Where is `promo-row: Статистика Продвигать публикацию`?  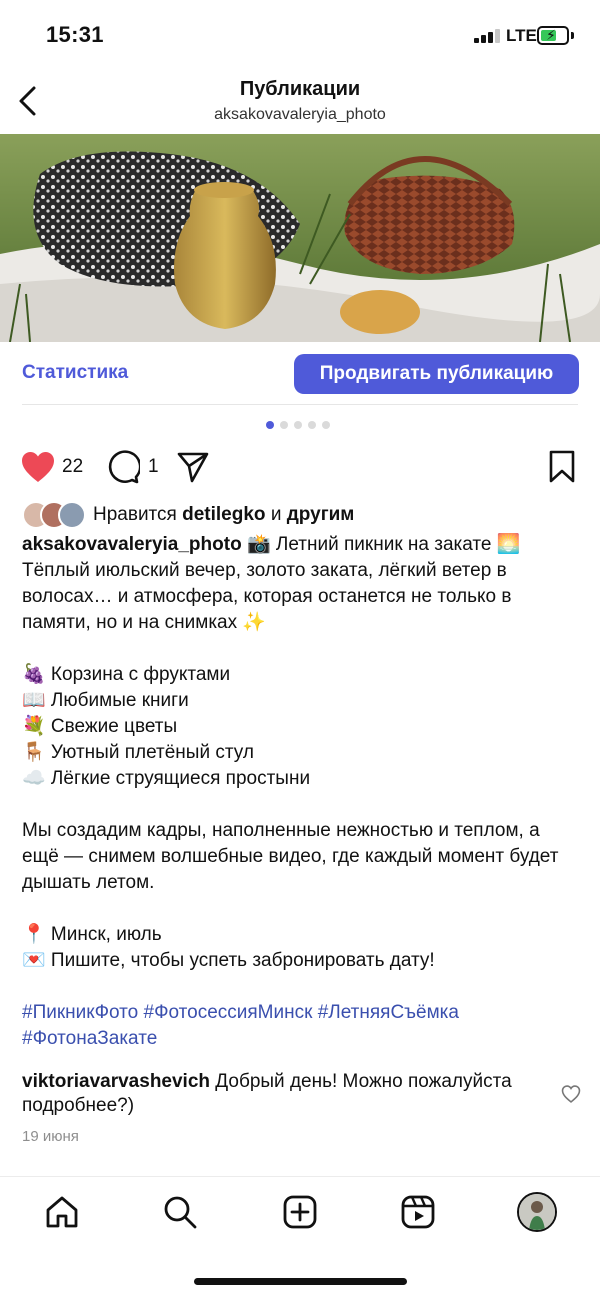
promo-row: Статистика Продвигать публикацию is located at coordinates (300, 374).